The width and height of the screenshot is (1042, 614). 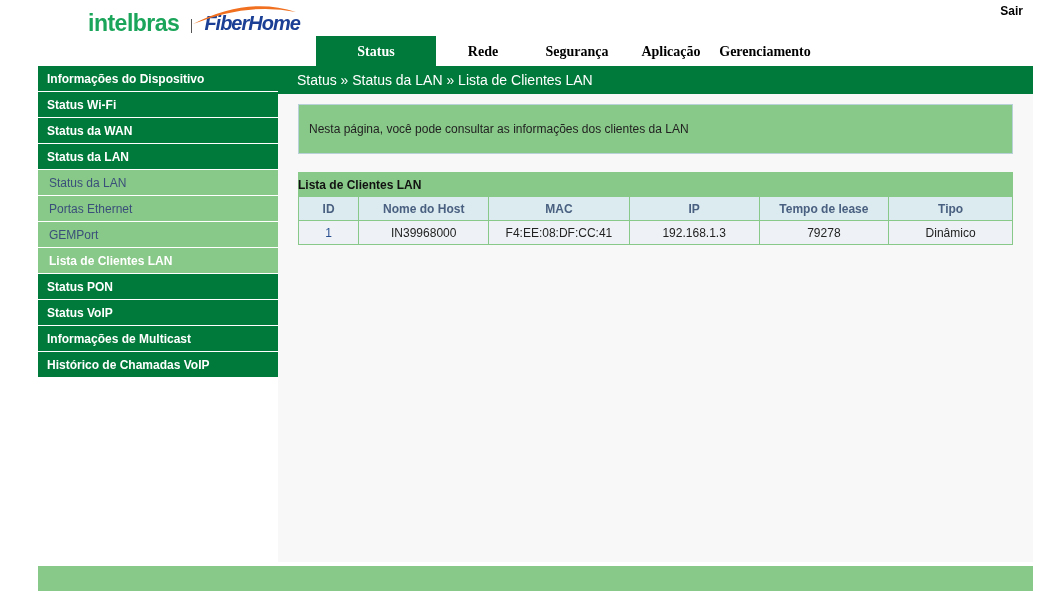 I want to click on column-header: ID, so click(x=328, y=208).